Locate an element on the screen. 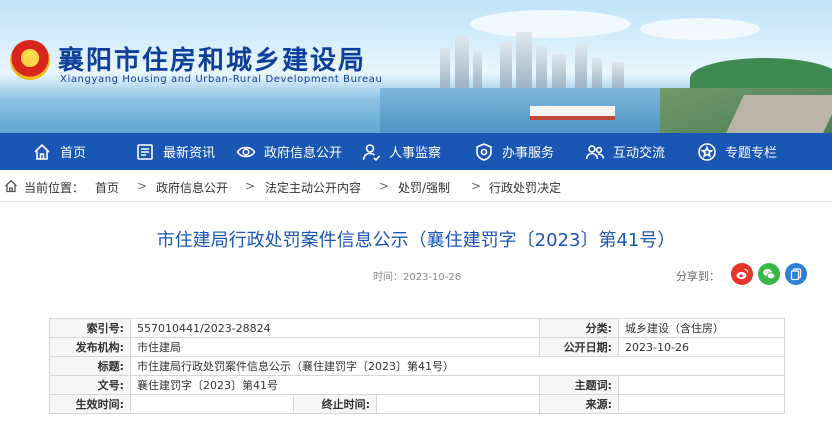  national-emblem-icon: ★ is located at coordinates (30, 60).